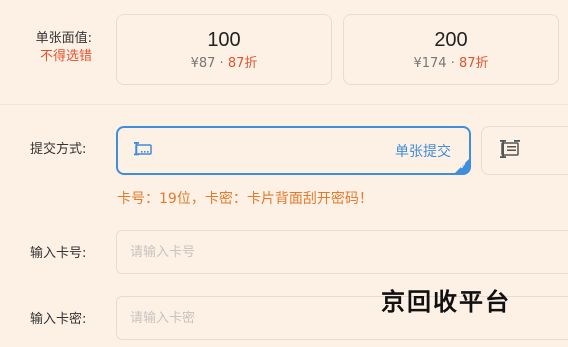 Image resolution: width=568 pixels, height=347 pixels. Describe the element at coordinates (451, 40) in the screenshot. I see `card-value: 200` at that location.